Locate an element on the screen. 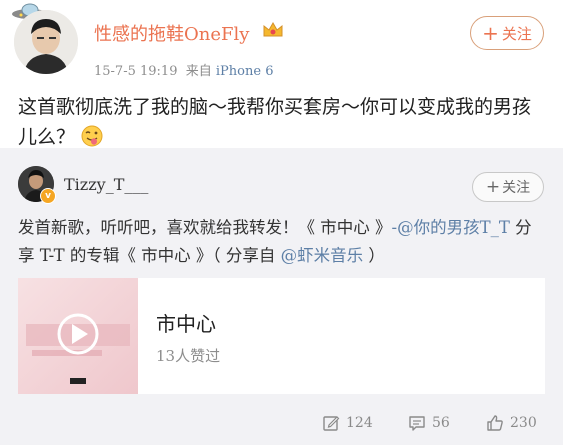 Image resolution: width=563 pixels, height=445 pixels. post-timestamp: 15-7-5 19:19 is located at coordinates (135, 71).